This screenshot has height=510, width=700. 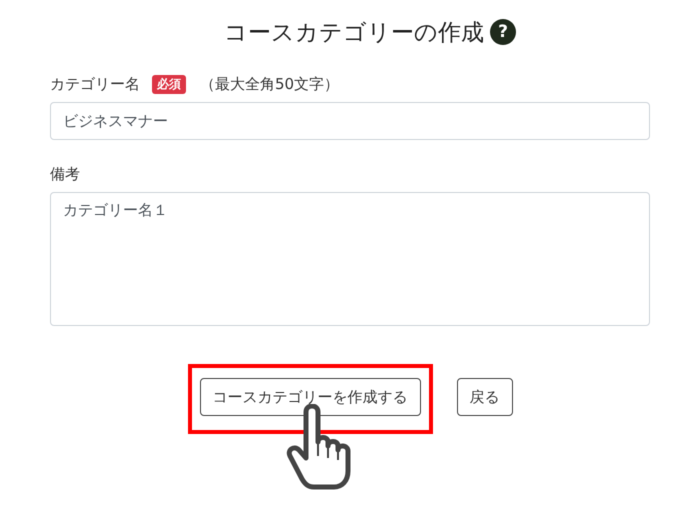 I want to click on hint-text: （最大全角50文字）, so click(x=270, y=84).